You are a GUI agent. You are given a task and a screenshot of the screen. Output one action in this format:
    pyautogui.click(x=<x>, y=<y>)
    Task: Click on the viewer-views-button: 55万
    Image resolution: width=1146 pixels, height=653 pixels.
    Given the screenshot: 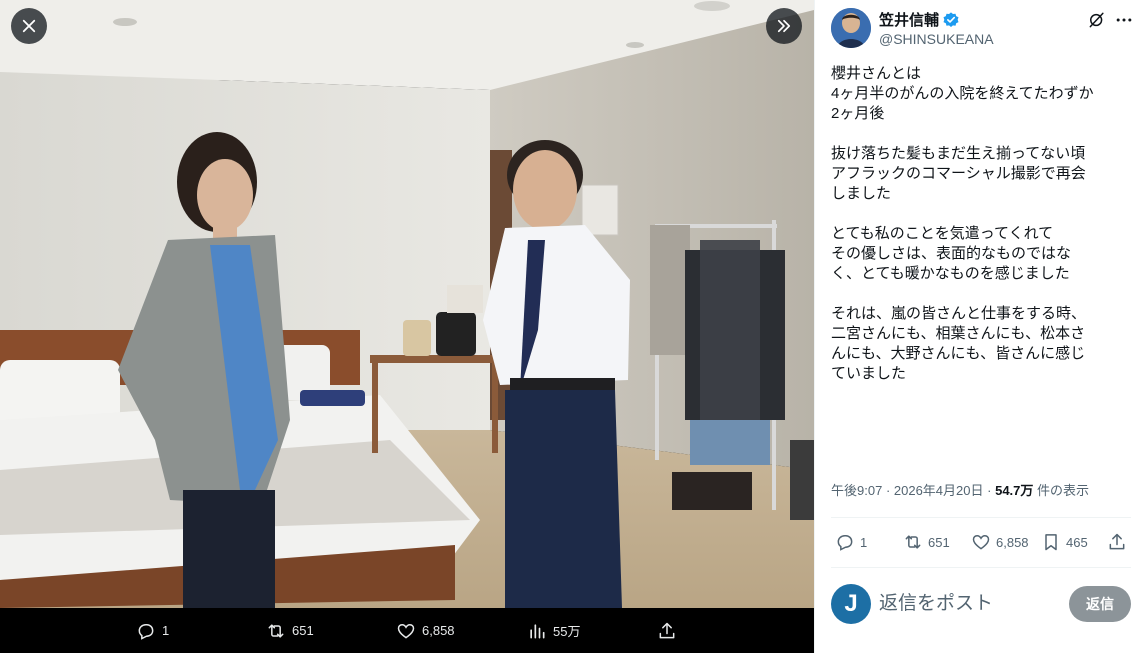 What is the action you would take?
    pyautogui.click(x=553, y=630)
    